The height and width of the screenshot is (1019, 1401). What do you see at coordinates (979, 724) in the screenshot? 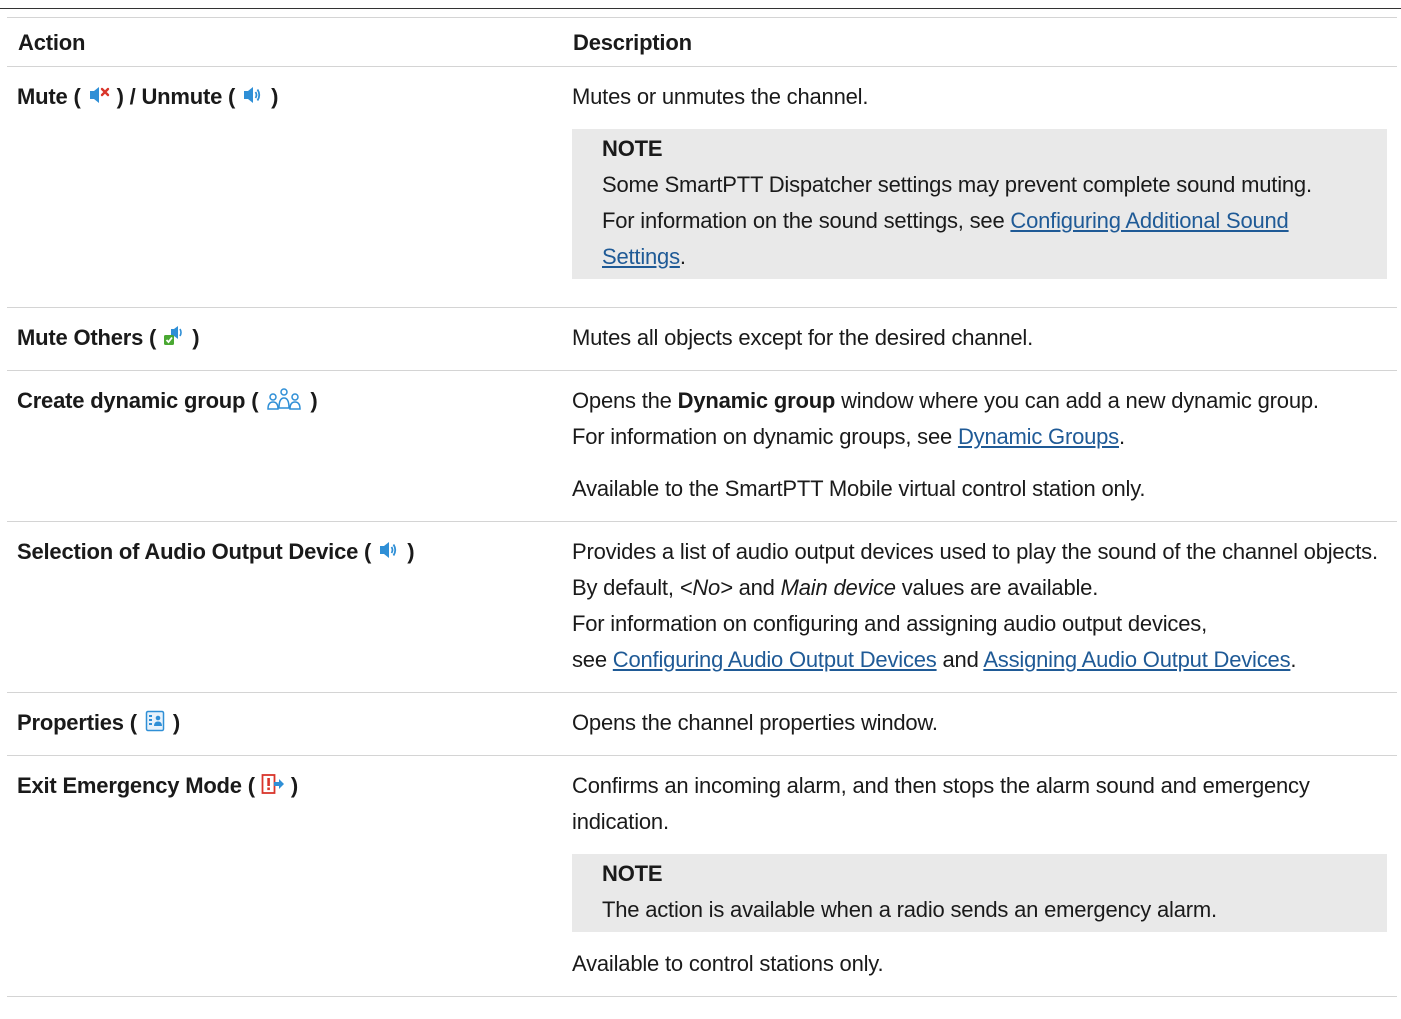
I see `description-cell: Opens the channel properties window.` at bounding box center [979, 724].